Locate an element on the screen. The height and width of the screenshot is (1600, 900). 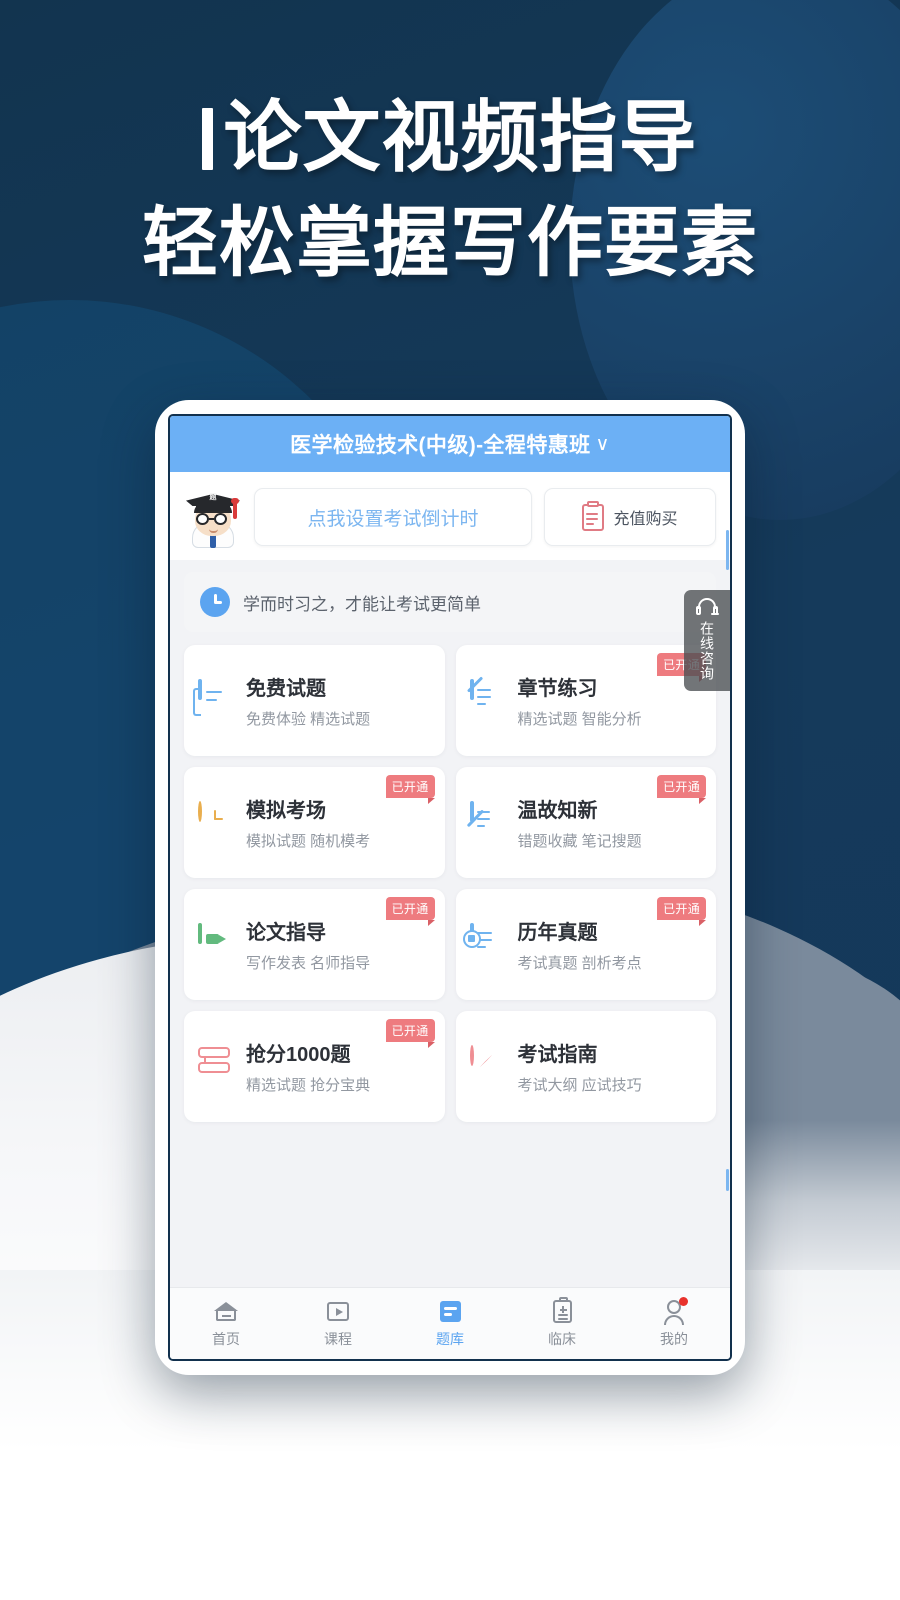
countdown-button-label: 点我设置考试倒计时 is located at coordinates (393, 519).